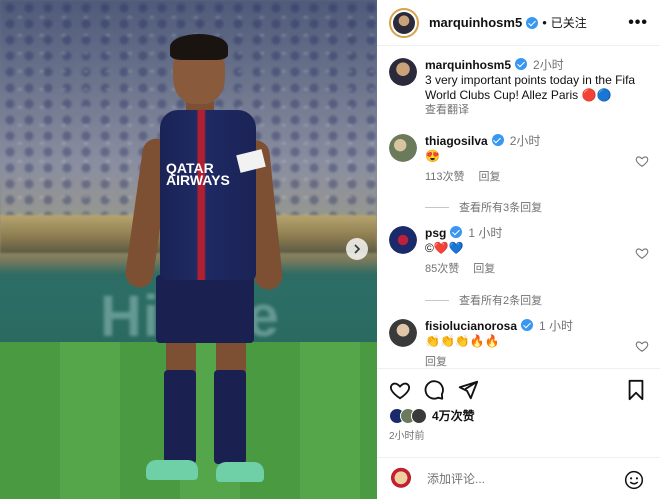  Describe the element at coordinates (537, 110) in the screenshot. I see `translate-link: 查看翻译` at that location.